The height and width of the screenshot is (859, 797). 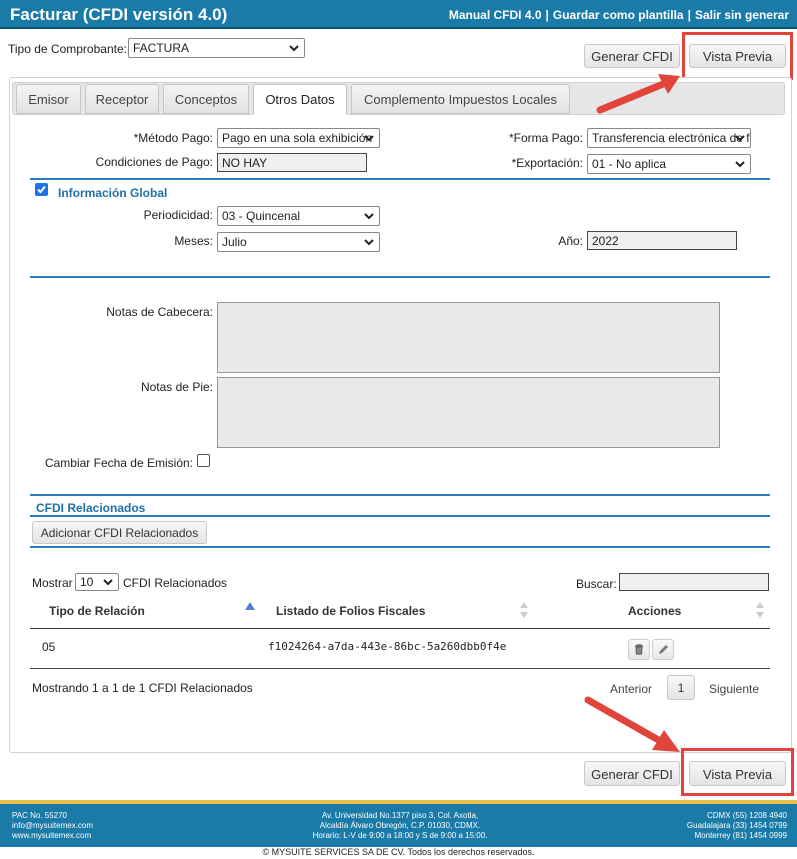 I want to click on global-checkbox, so click(x=41, y=189).